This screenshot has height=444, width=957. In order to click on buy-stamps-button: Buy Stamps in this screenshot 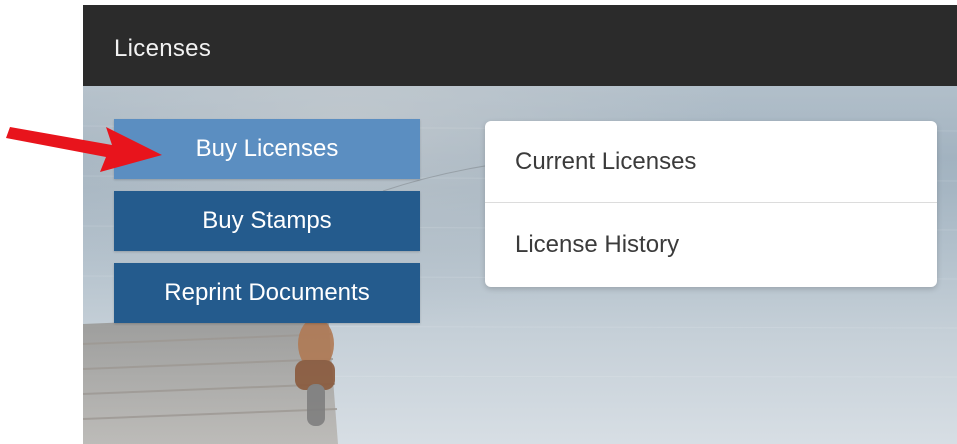, I will do `click(267, 221)`.